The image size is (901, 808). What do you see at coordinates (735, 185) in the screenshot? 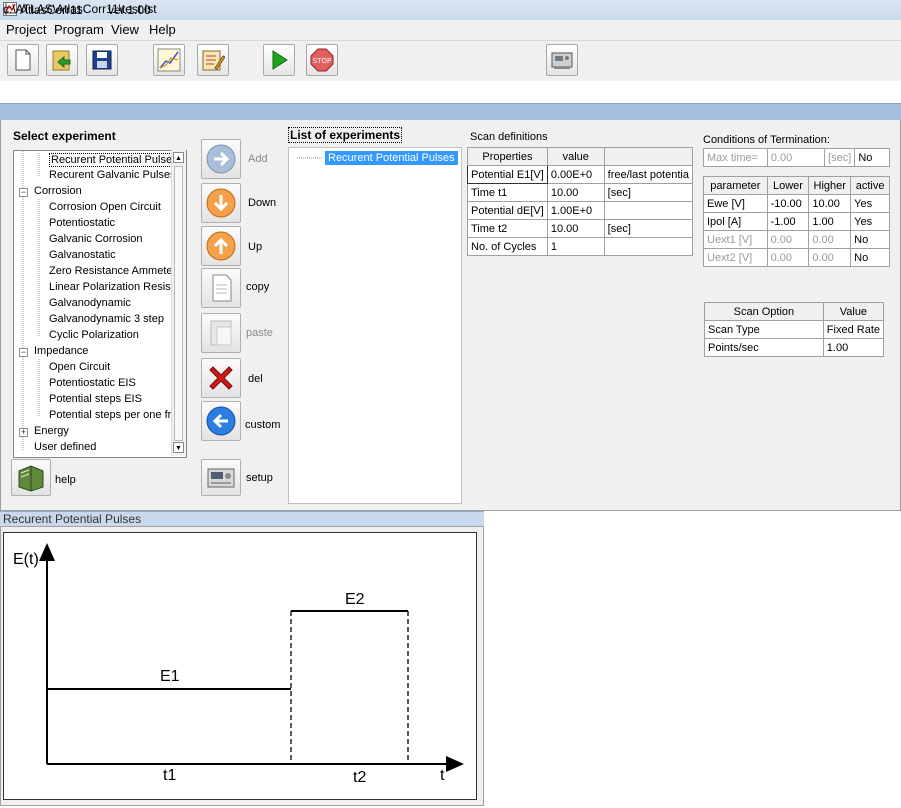
I see `column-header: parameter` at bounding box center [735, 185].